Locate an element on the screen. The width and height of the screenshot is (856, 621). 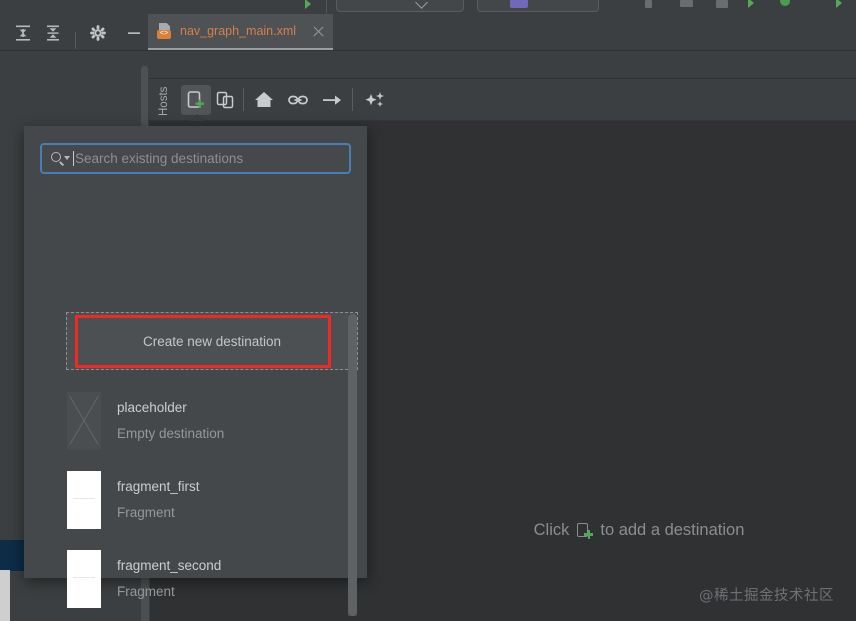
list-item-subtitle: Empty destination is located at coordinates (171, 433).